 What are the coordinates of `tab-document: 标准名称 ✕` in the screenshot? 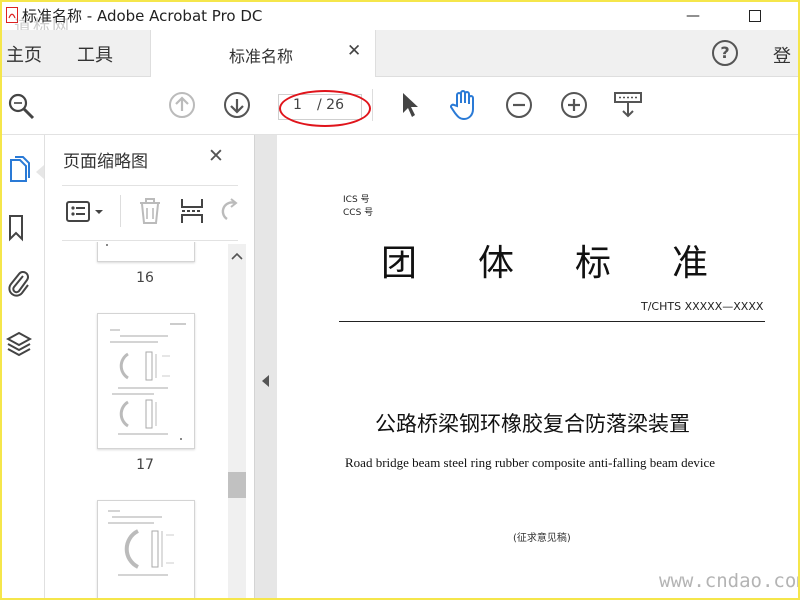 It's located at (263, 53).